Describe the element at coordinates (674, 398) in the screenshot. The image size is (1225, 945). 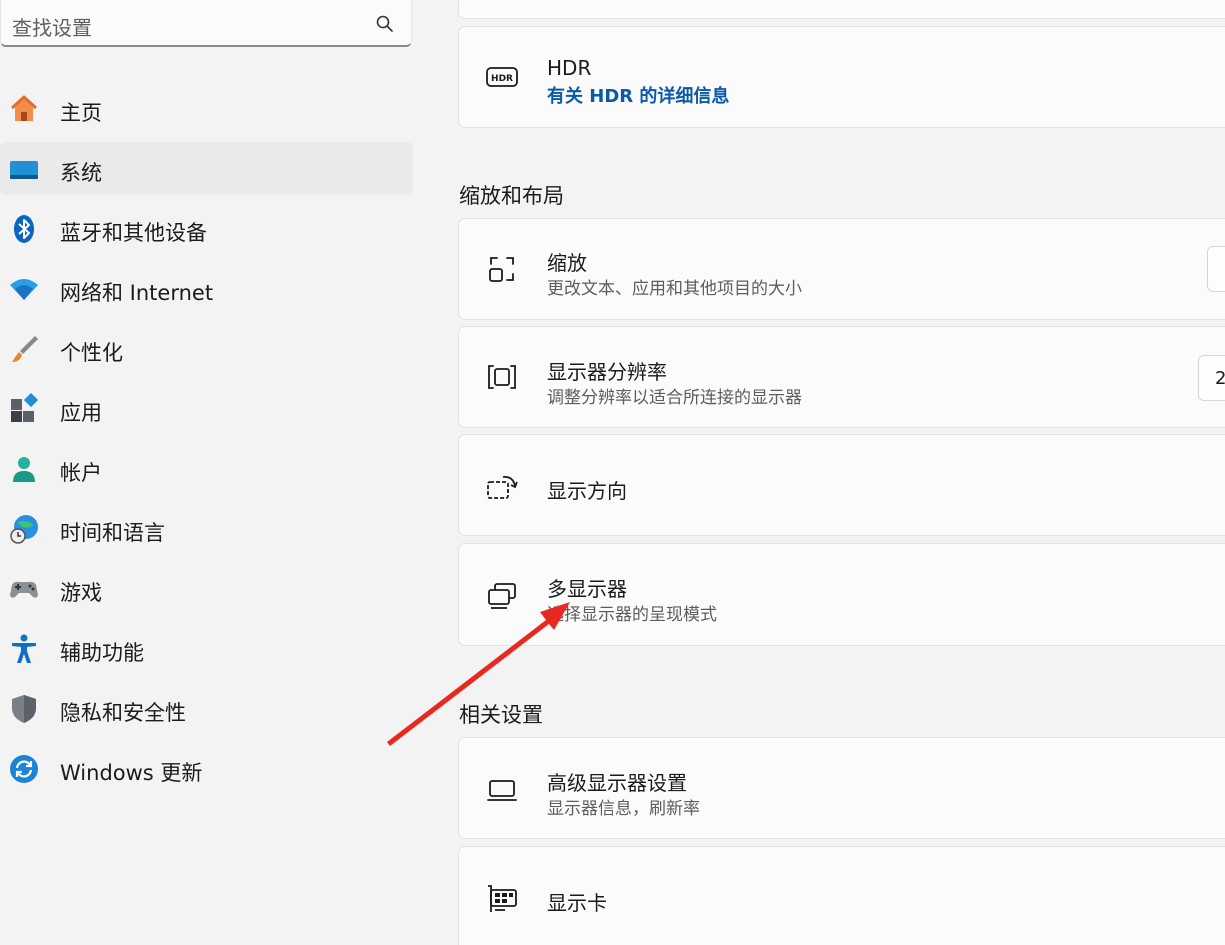
I see `resolution-subtitle: 调整分辨率以适合所连接的显示器` at that location.